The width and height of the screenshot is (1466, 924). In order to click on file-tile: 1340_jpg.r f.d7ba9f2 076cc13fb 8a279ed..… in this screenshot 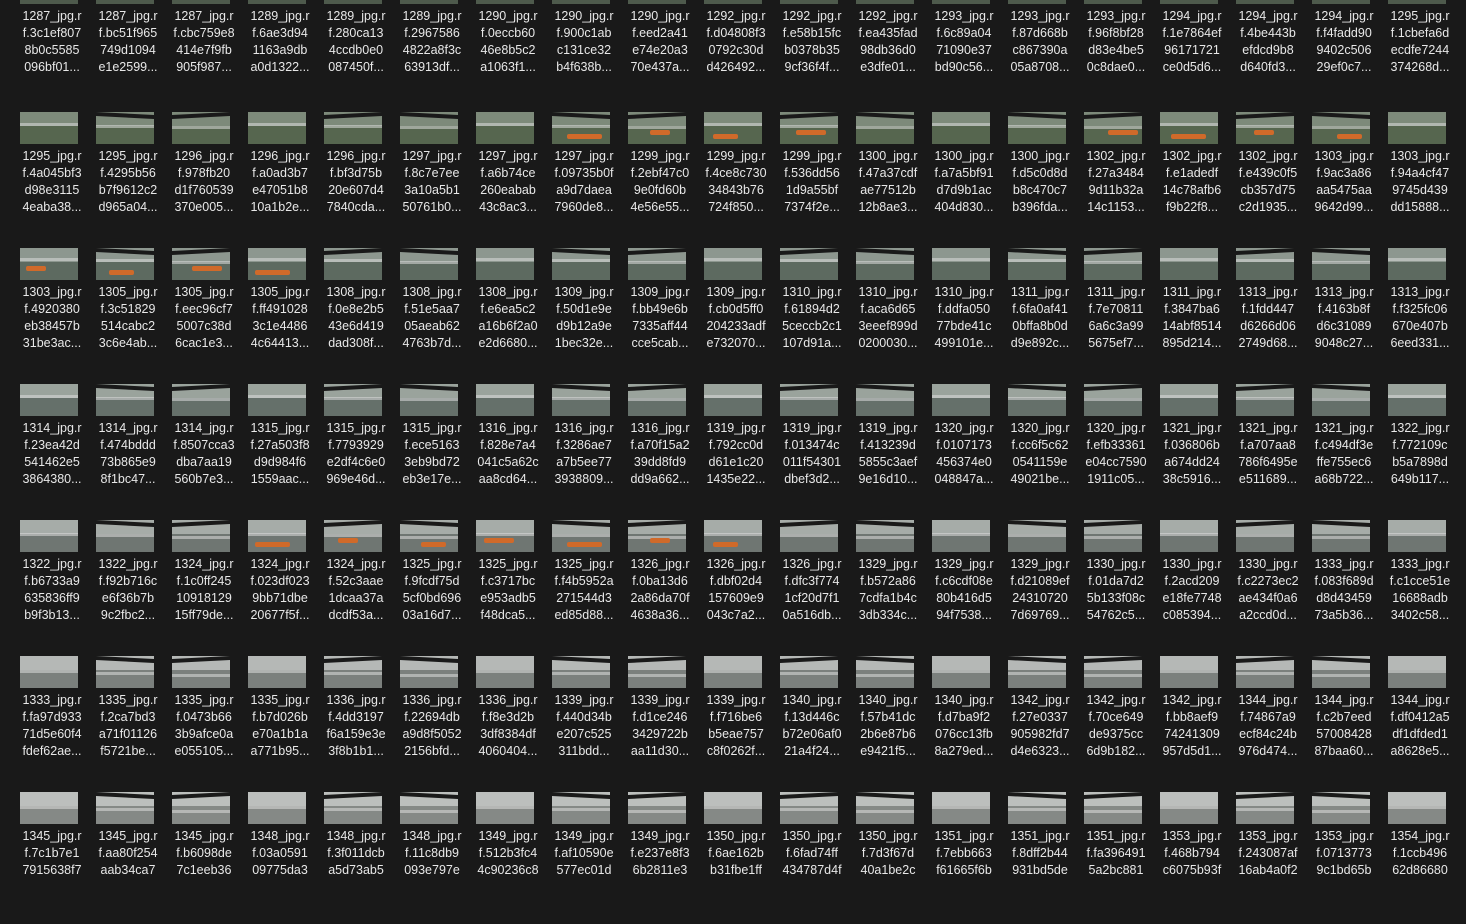, I will do `click(964, 722)`.